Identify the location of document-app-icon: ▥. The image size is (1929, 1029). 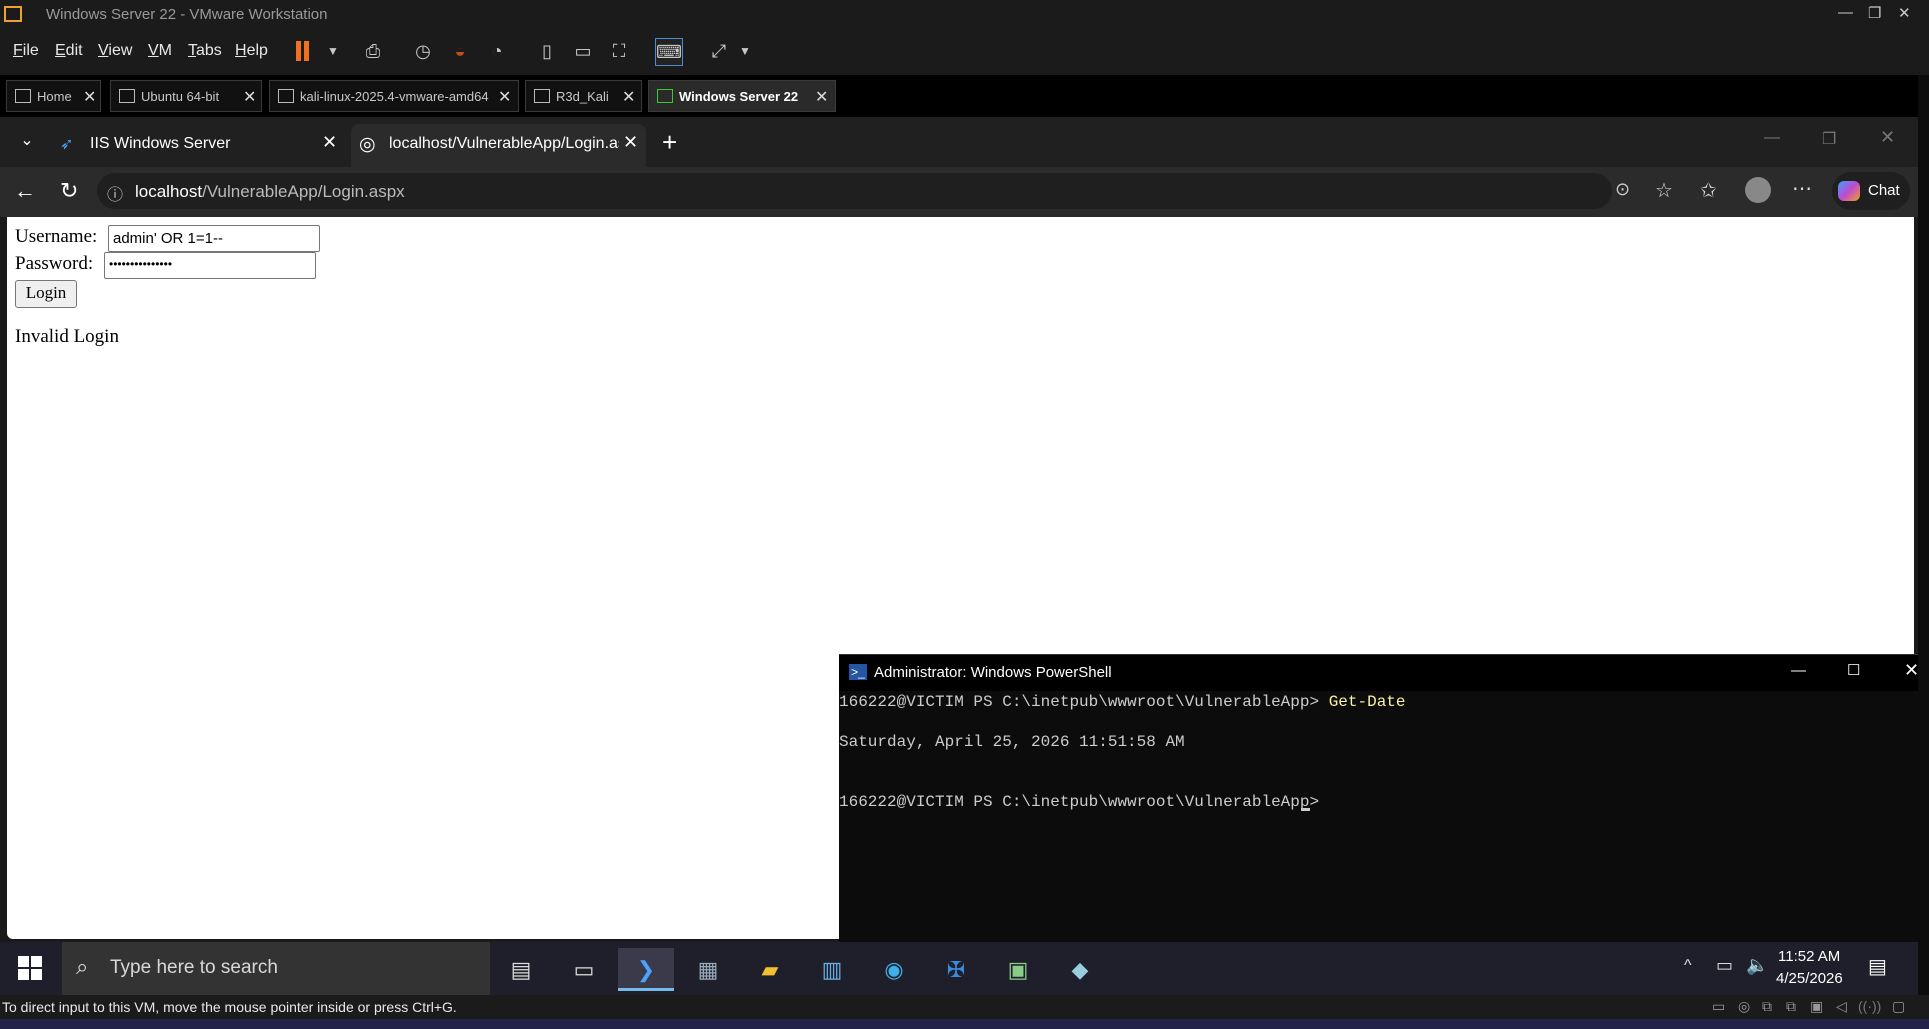
(832, 969).